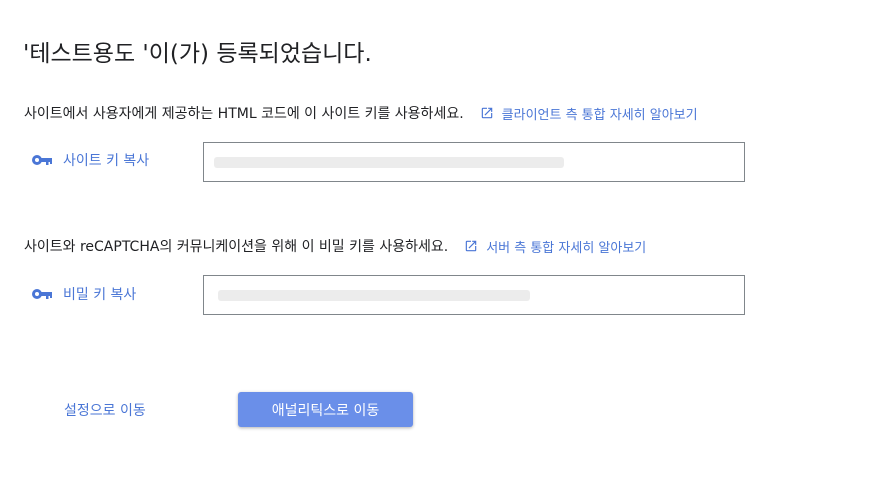 This screenshot has width=877, height=485. I want to click on page-title: '테스트용도 '이(가) 등록되었습니다., so click(197, 54).